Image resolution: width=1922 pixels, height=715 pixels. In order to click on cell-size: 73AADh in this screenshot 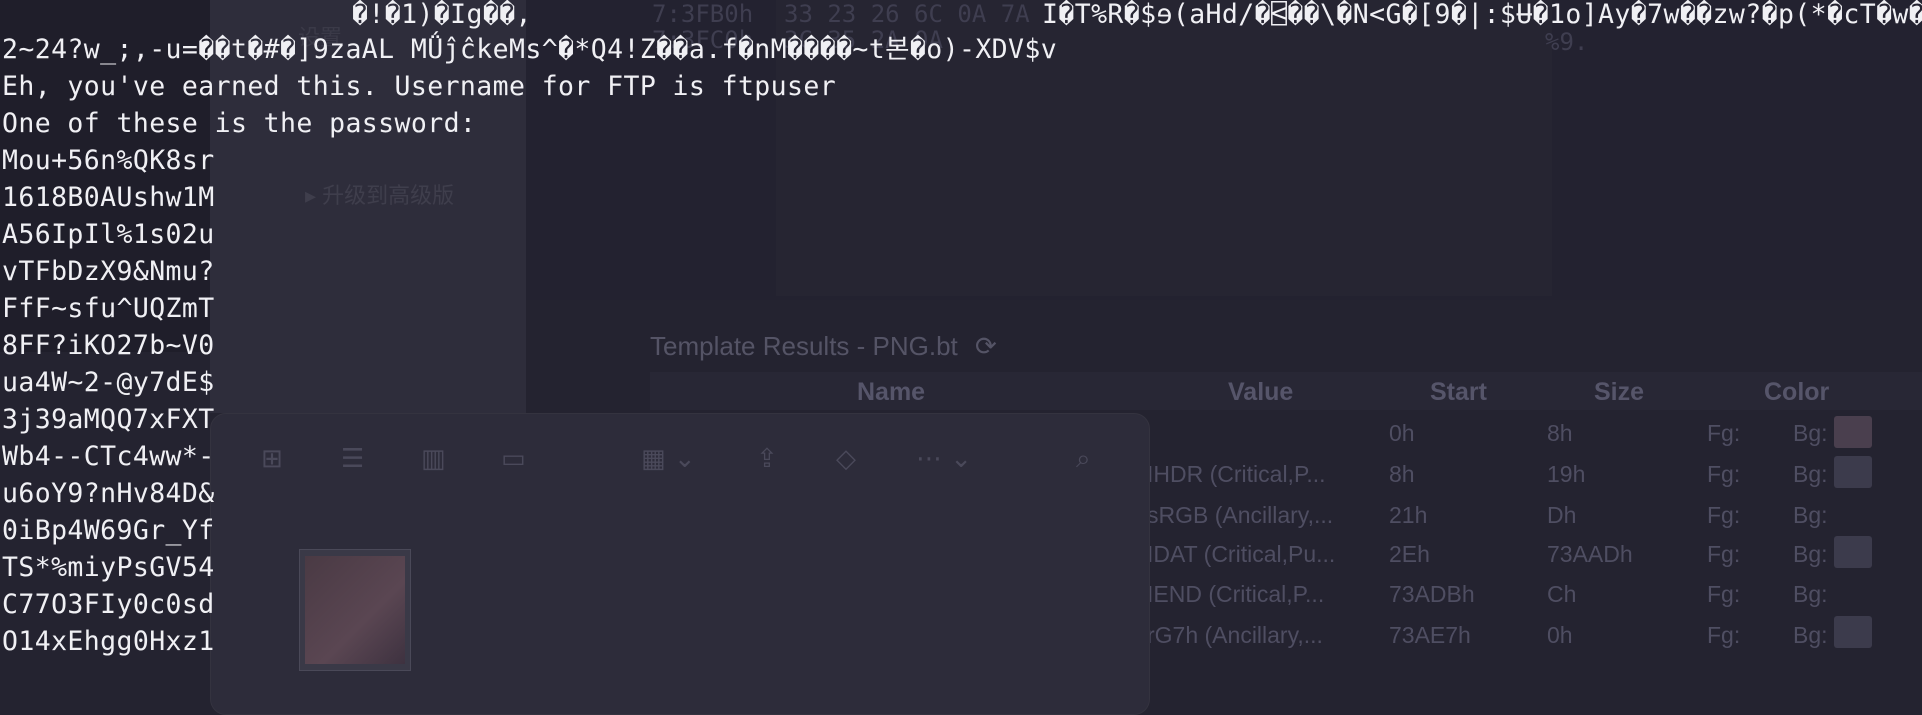, I will do `click(1590, 554)`.